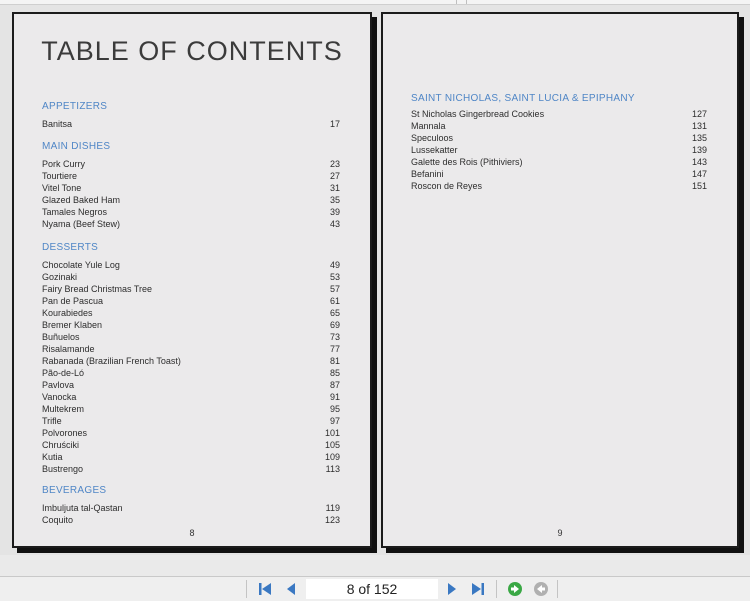 The image size is (750, 601). Describe the element at coordinates (61, 337) in the screenshot. I see `entry-name: Buñuelos` at that location.